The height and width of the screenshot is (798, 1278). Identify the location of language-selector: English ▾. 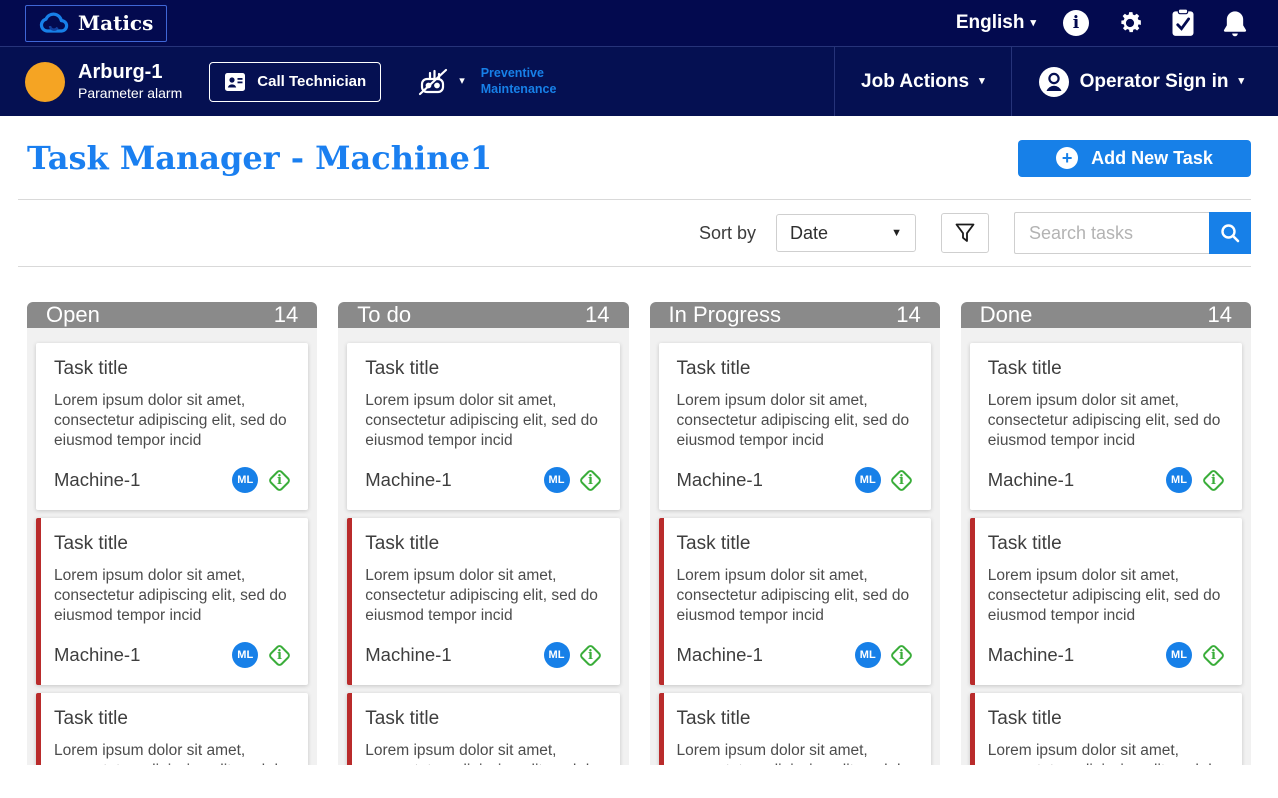
(996, 23).